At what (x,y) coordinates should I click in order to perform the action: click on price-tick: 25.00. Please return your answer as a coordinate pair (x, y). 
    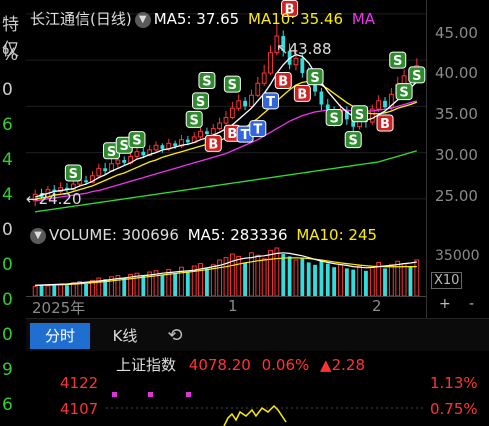
    Looking at the image, I should click on (456, 196).